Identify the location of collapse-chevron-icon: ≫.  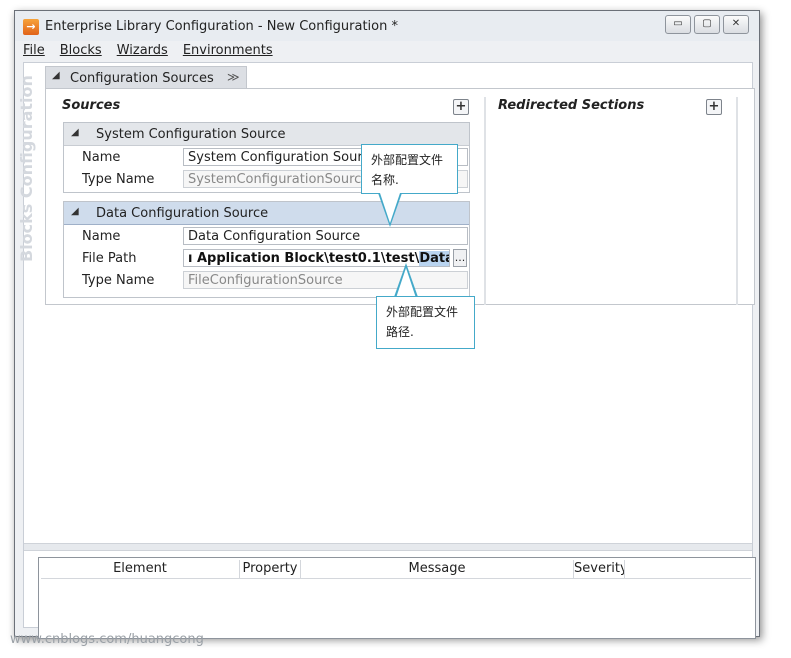
(233, 77).